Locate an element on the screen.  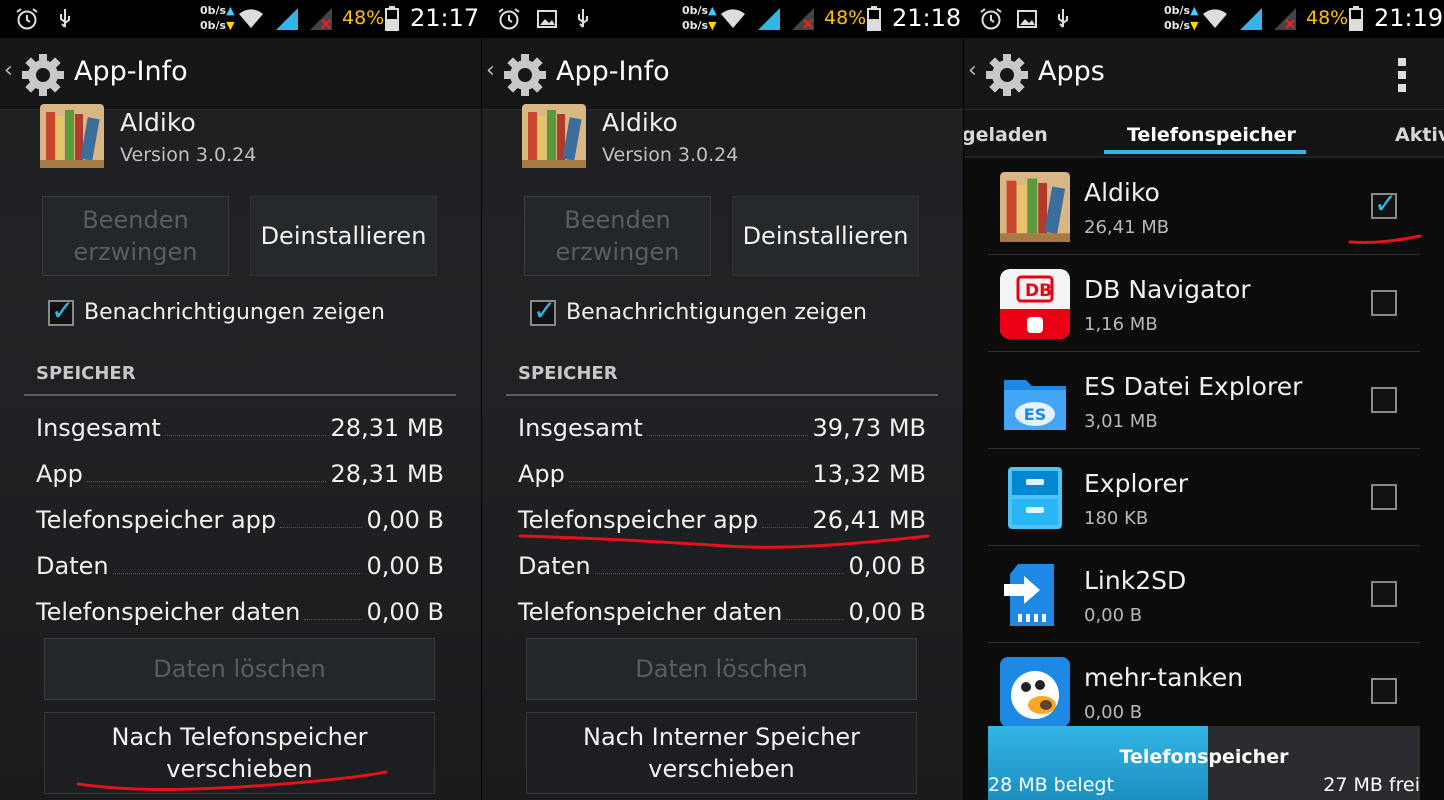
app-list-item: Link2SD 0,00 B is located at coordinates (1204, 594).